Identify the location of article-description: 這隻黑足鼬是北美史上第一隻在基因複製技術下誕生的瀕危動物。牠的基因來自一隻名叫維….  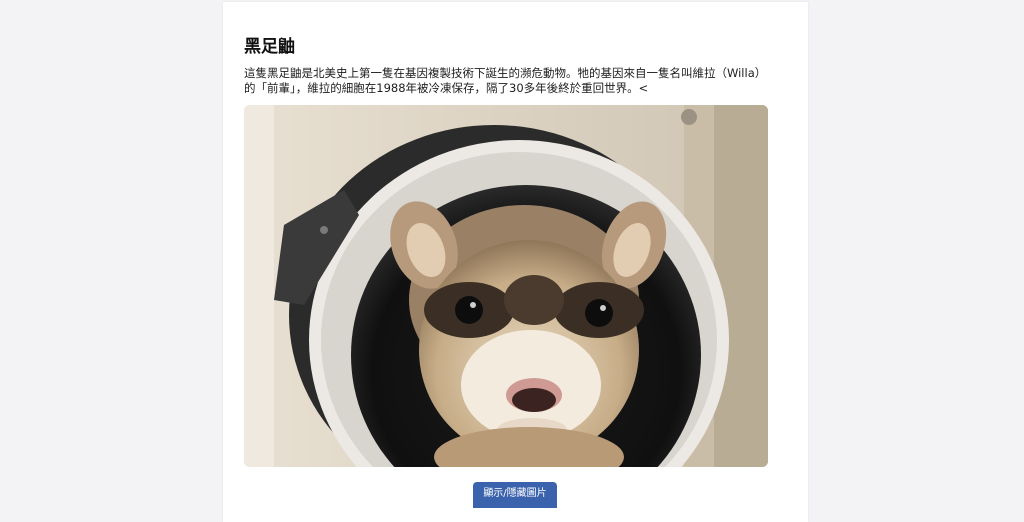
(505, 80).